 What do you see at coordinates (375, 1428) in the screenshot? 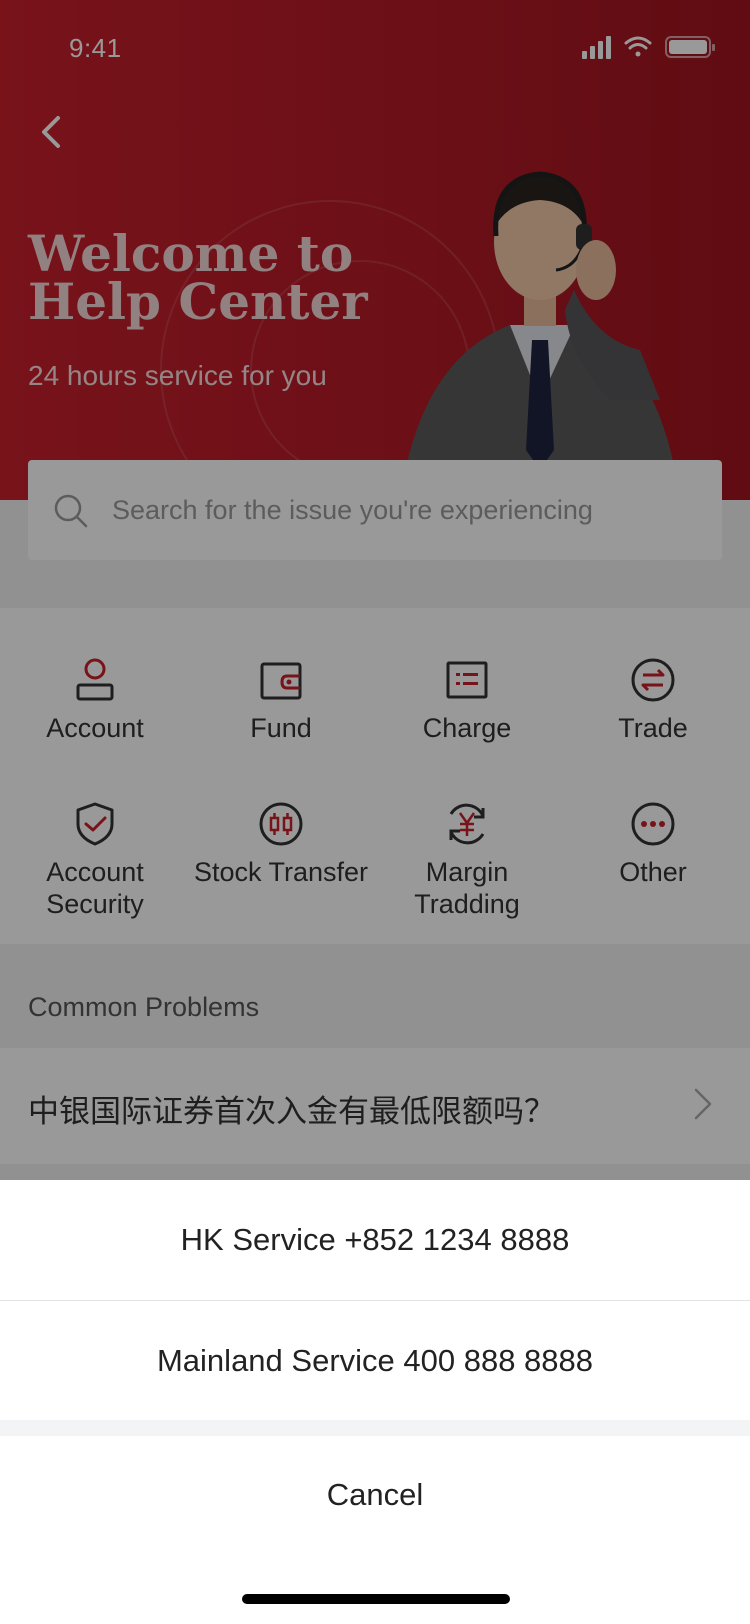
I see `sheet-separator` at bounding box center [375, 1428].